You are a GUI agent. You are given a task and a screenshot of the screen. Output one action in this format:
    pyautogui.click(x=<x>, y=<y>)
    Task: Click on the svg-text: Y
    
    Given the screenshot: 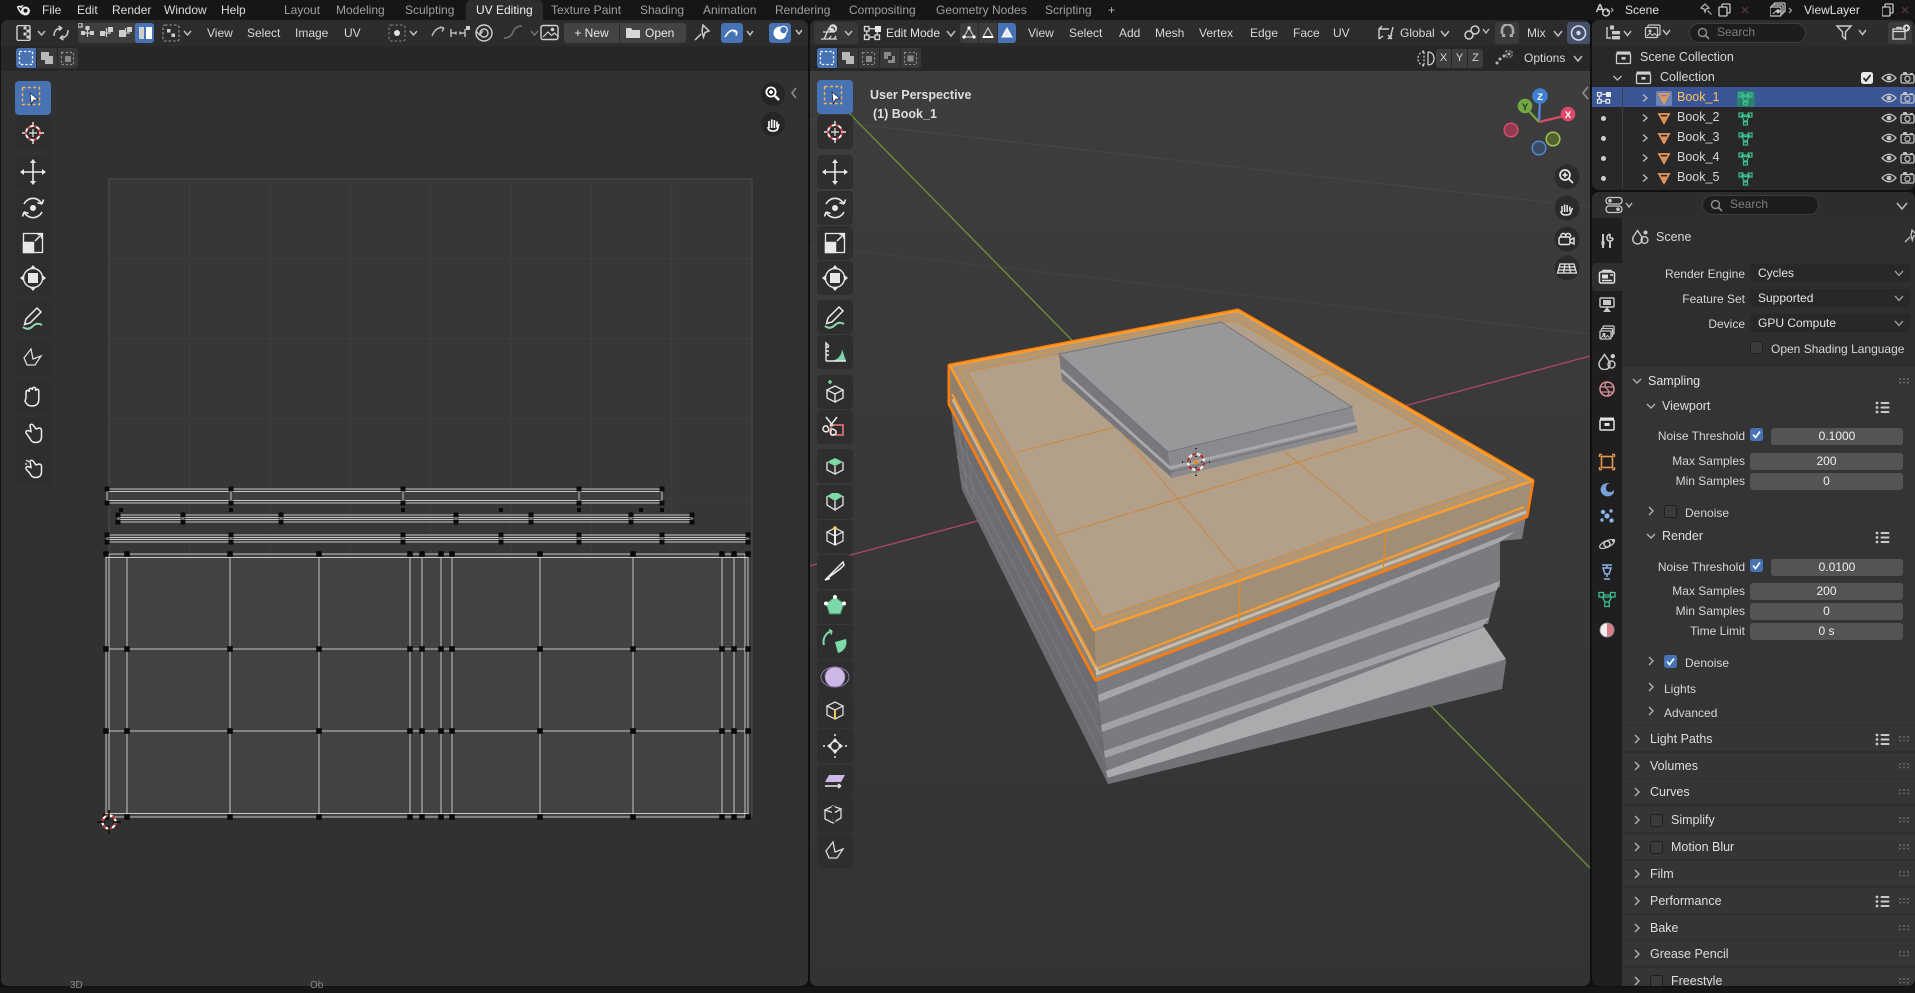 What is the action you would take?
    pyautogui.click(x=1525, y=107)
    